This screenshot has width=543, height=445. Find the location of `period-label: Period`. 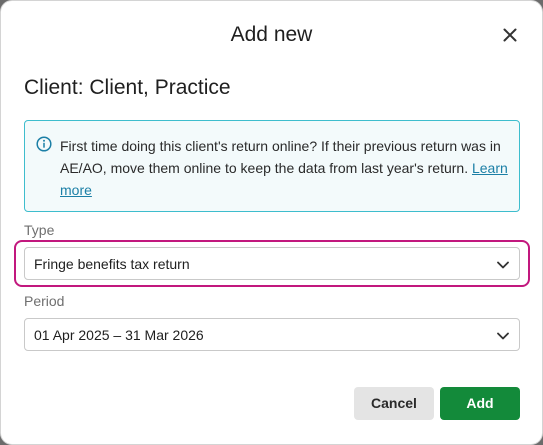

period-label: Period is located at coordinates (44, 301).